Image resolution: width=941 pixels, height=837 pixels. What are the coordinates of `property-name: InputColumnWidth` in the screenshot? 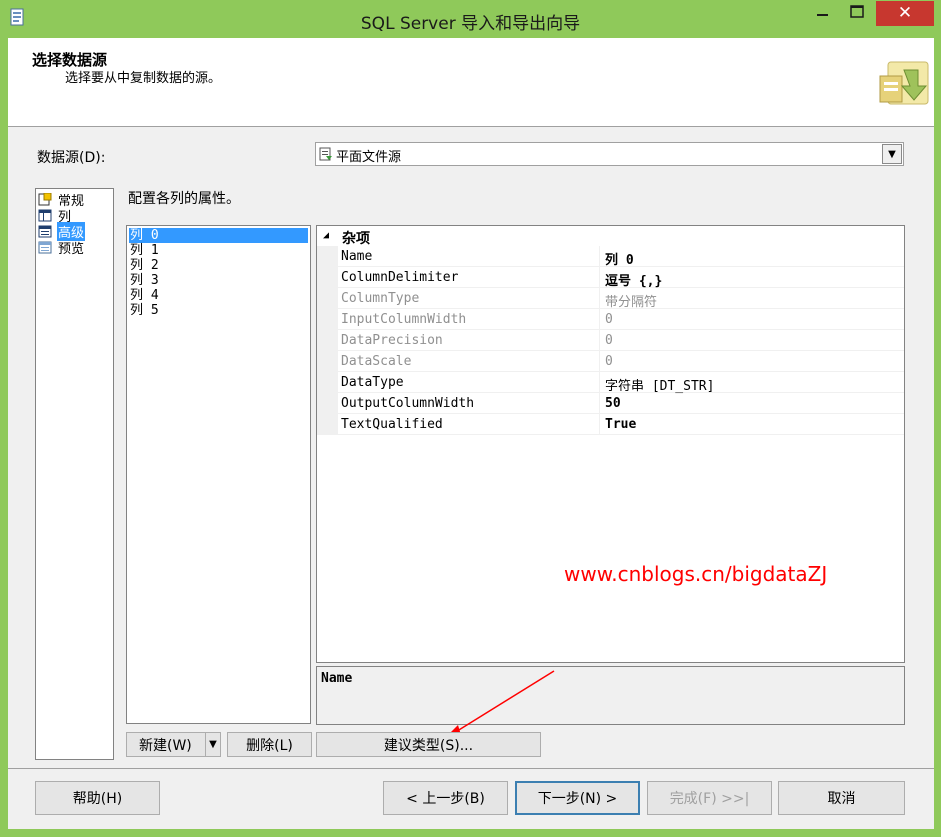 It's located at (404, 319).